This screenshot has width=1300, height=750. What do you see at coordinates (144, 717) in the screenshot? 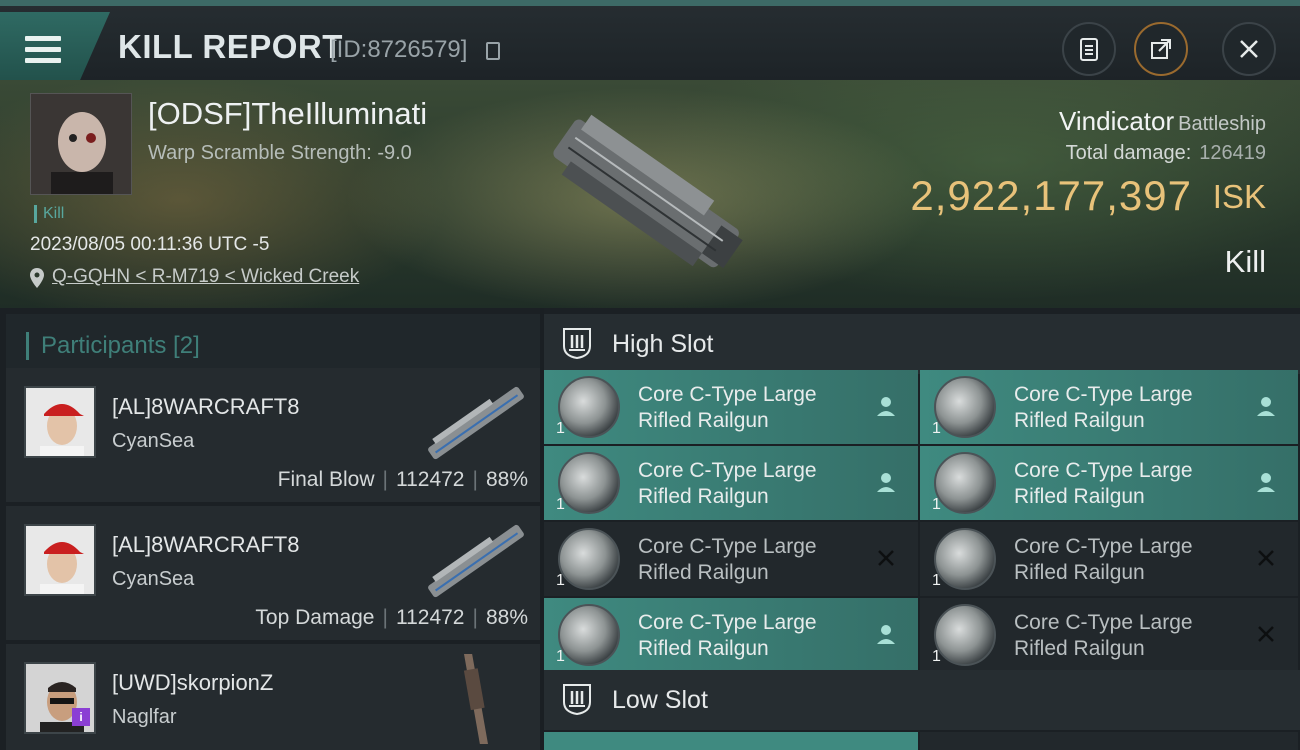
I see `participant-ship: Naglfar` at bounding box center [144, 717].